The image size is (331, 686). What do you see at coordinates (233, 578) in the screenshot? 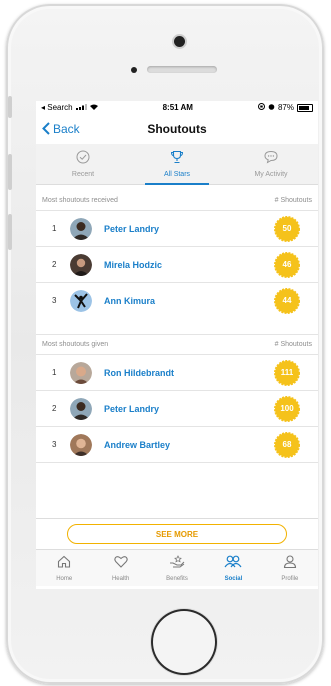
I see `tabbar-label-social: Social` at bounding box center [233, 578].